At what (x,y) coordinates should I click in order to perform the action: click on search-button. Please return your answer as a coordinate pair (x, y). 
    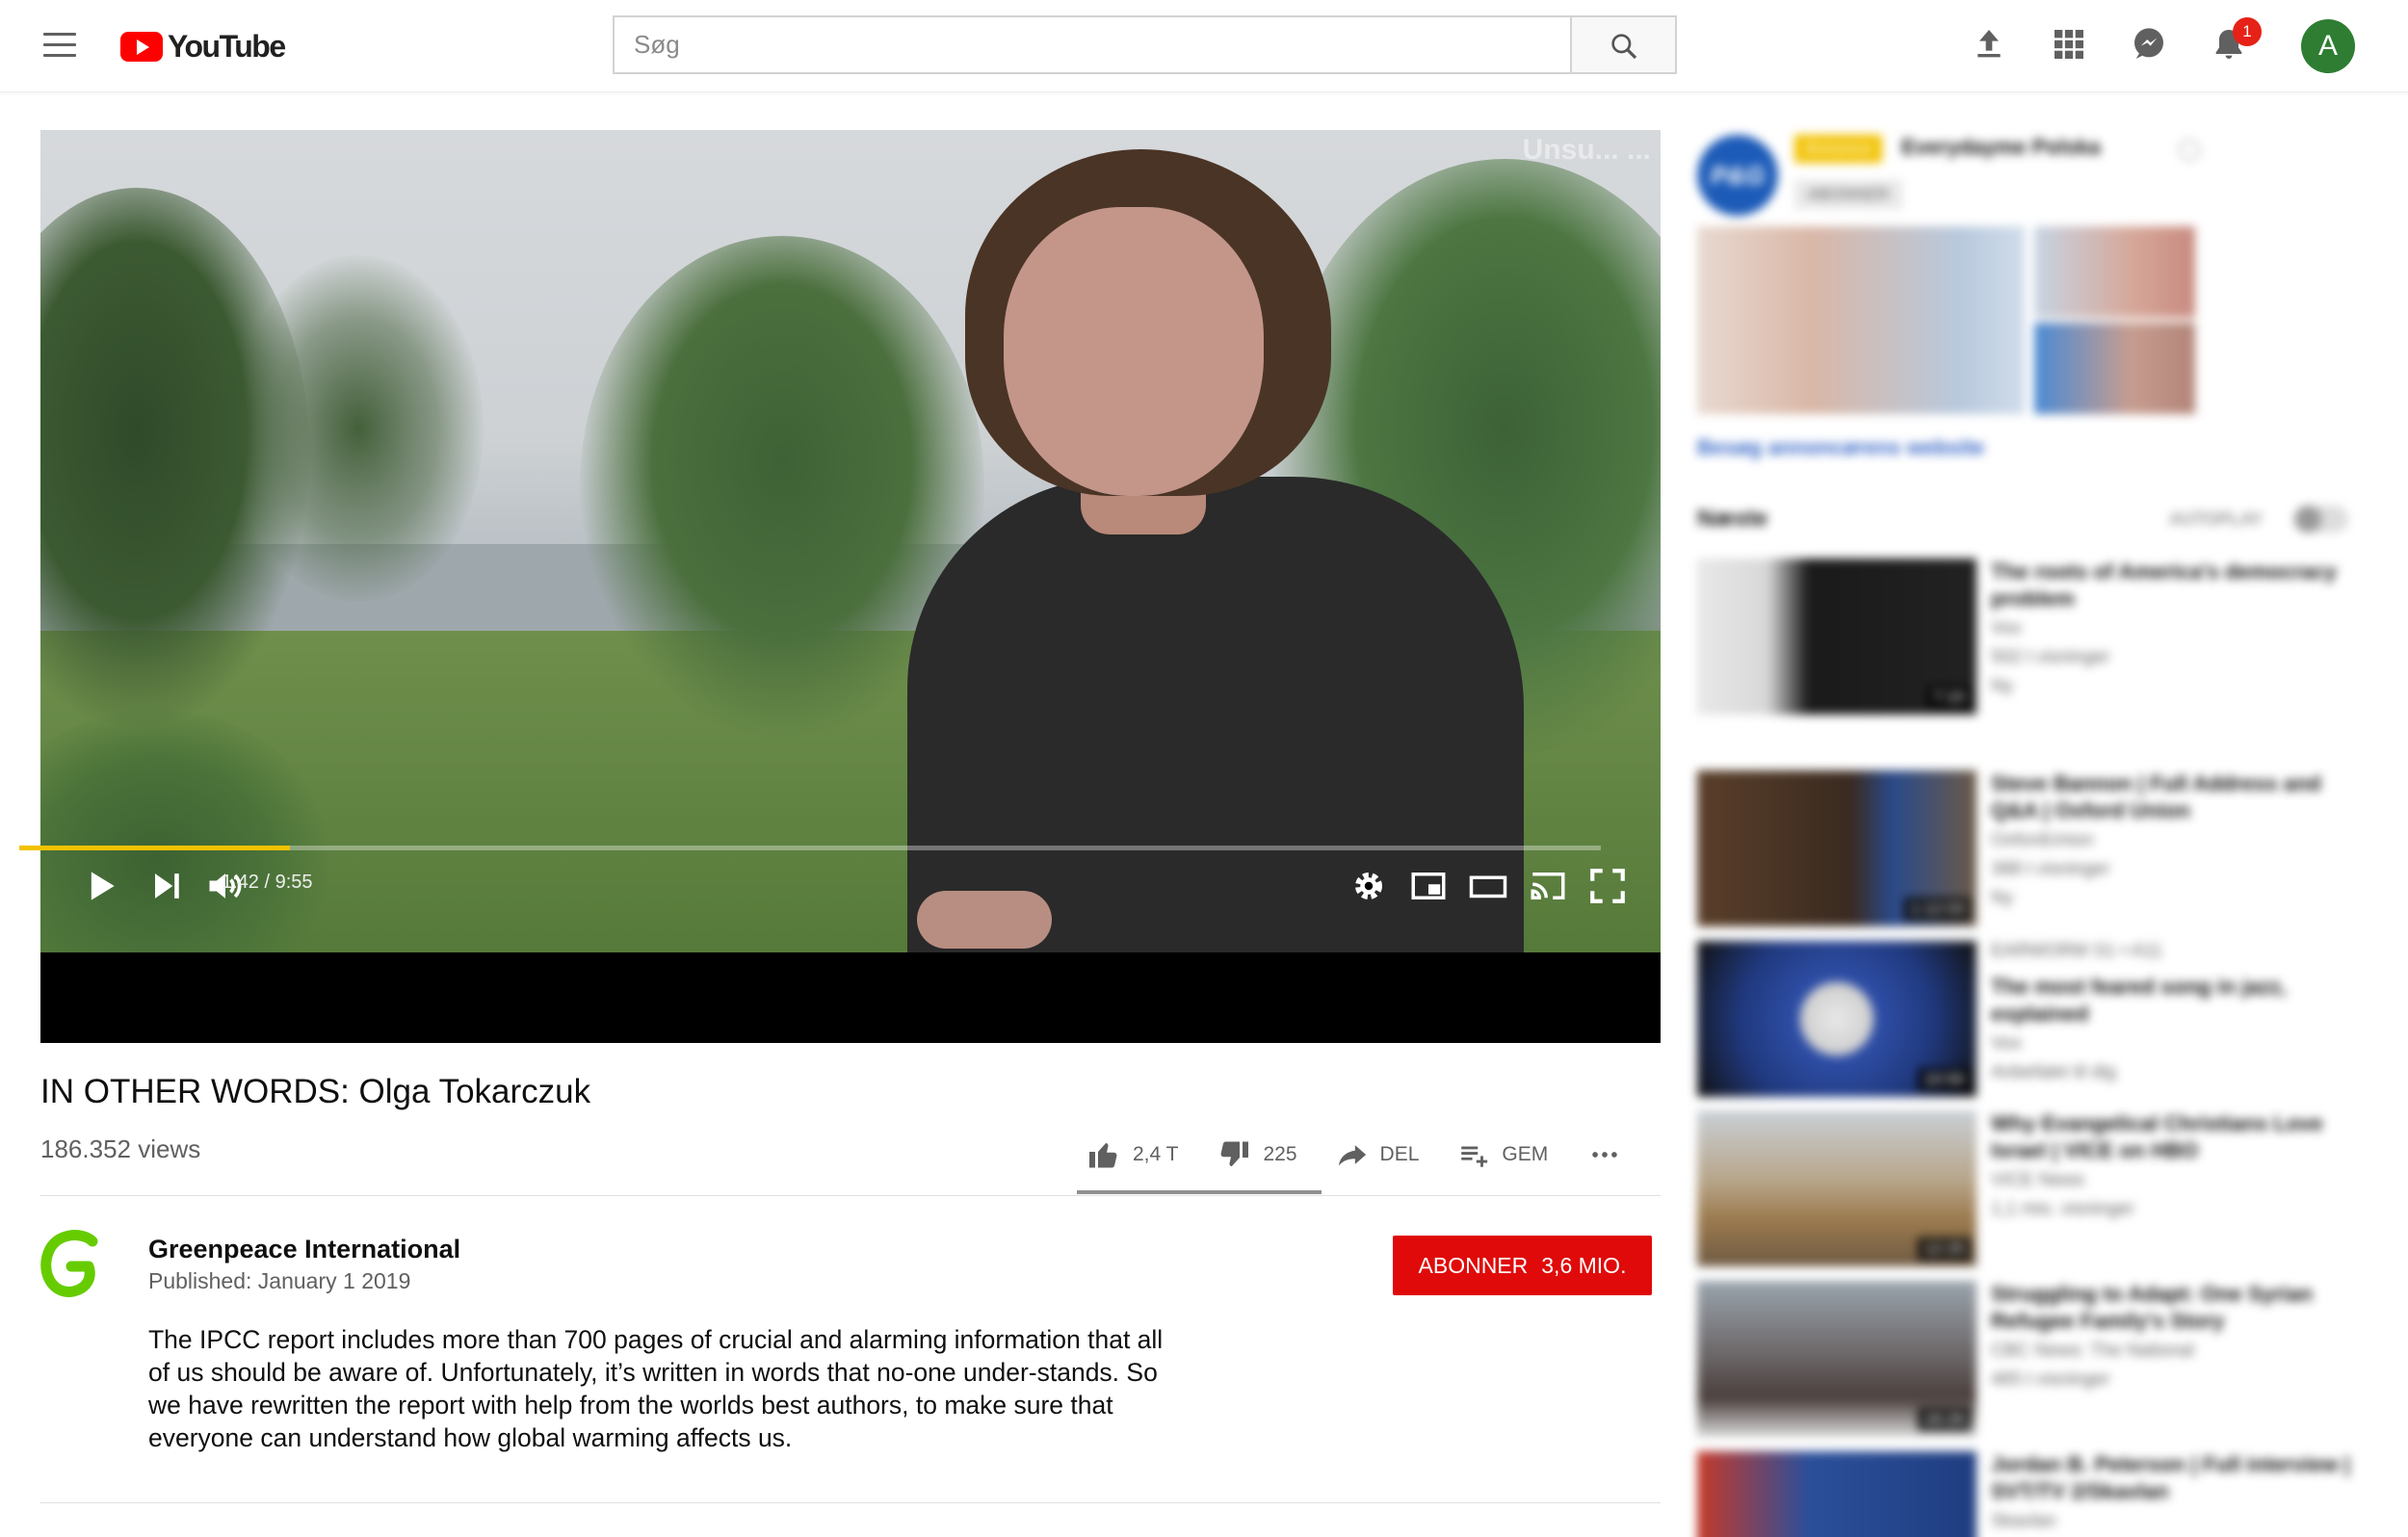
    Looking at the image, I should click on (1623, 45).